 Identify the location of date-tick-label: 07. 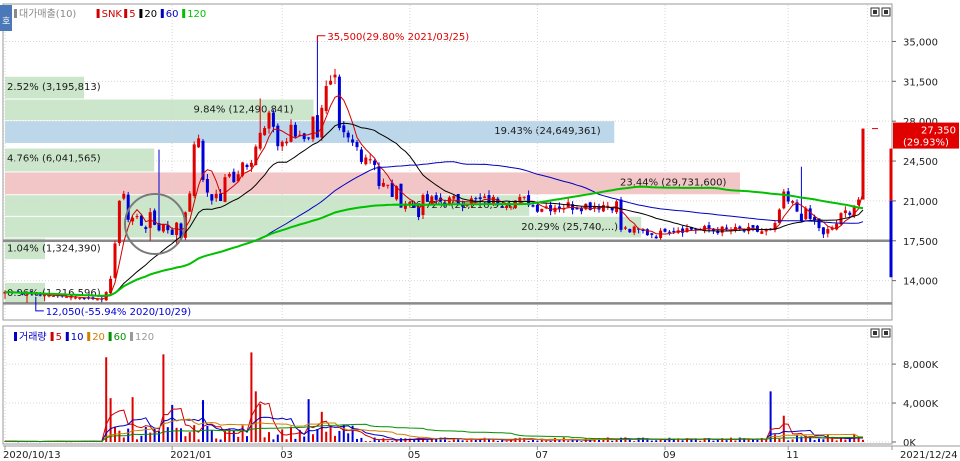
(541, 455).